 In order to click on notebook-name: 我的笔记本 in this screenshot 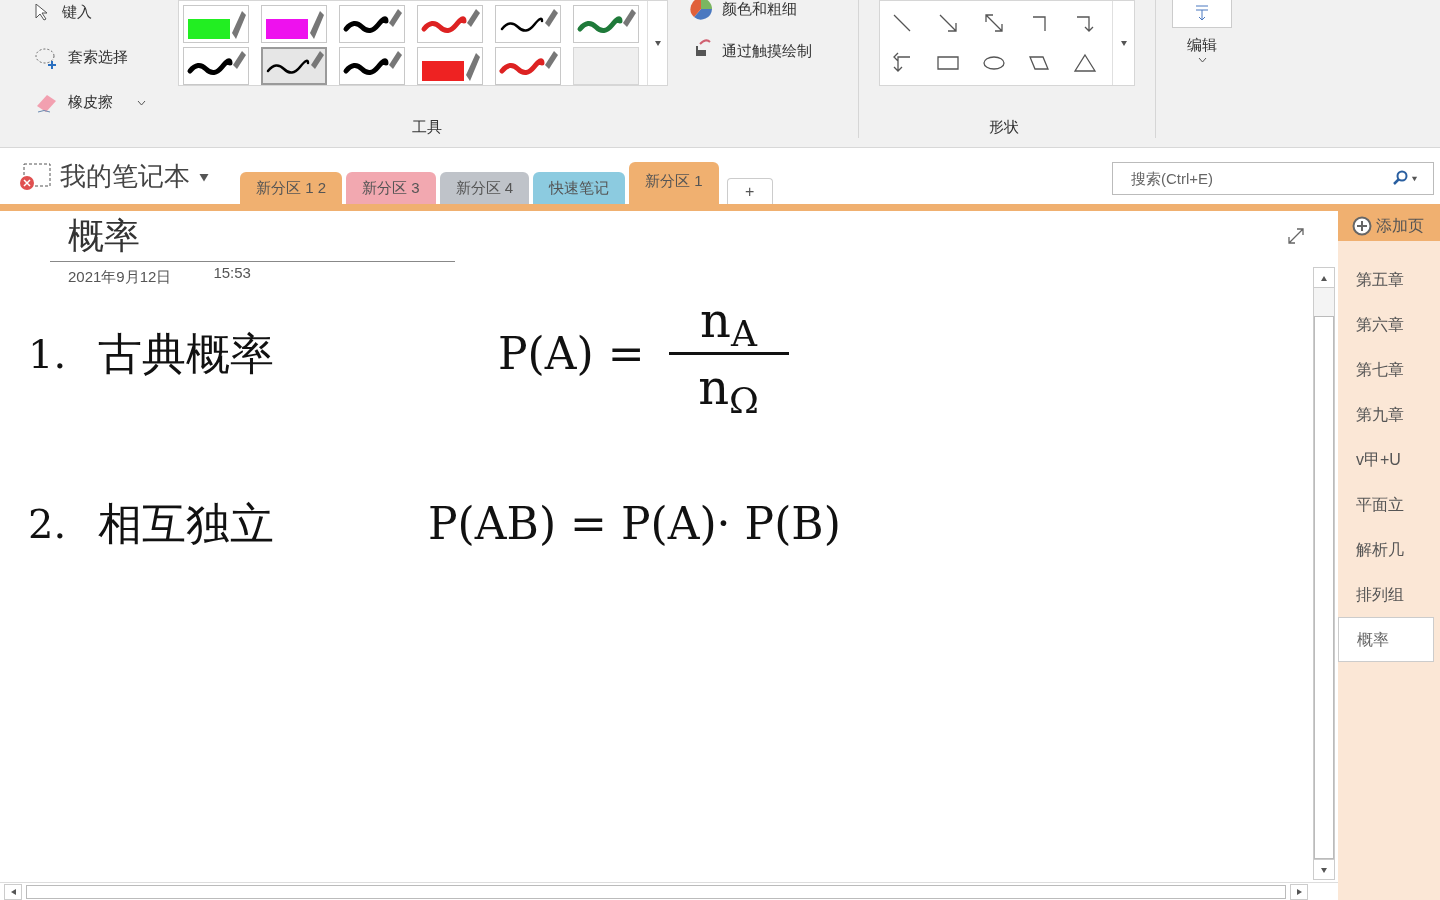, I will do `click(125, 176)`.